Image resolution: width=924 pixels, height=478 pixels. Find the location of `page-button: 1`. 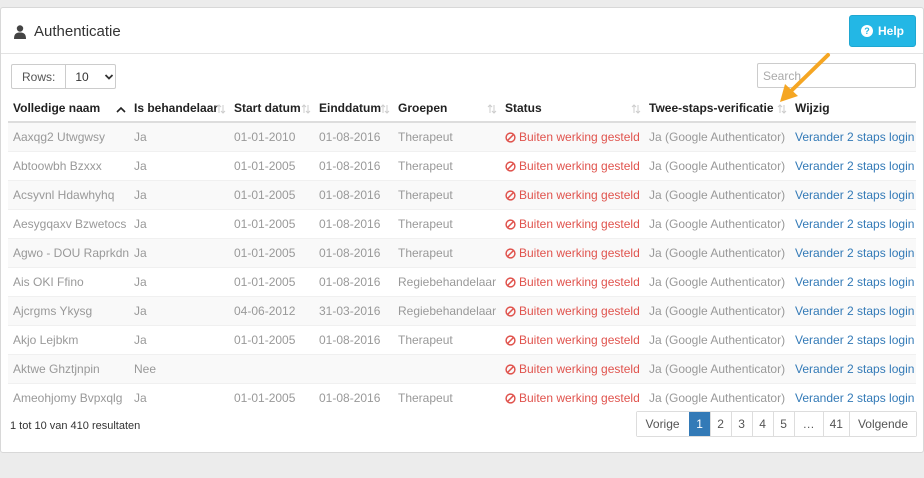

page-button: 1 is located at coordinates (699, 424).